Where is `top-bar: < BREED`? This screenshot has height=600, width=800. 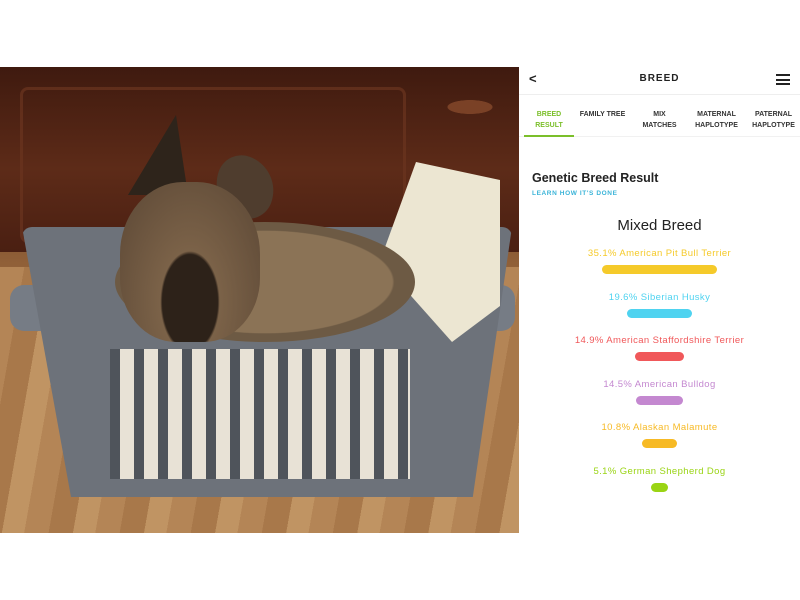 top-bar: < BREED is located at coordinates (659, 81).